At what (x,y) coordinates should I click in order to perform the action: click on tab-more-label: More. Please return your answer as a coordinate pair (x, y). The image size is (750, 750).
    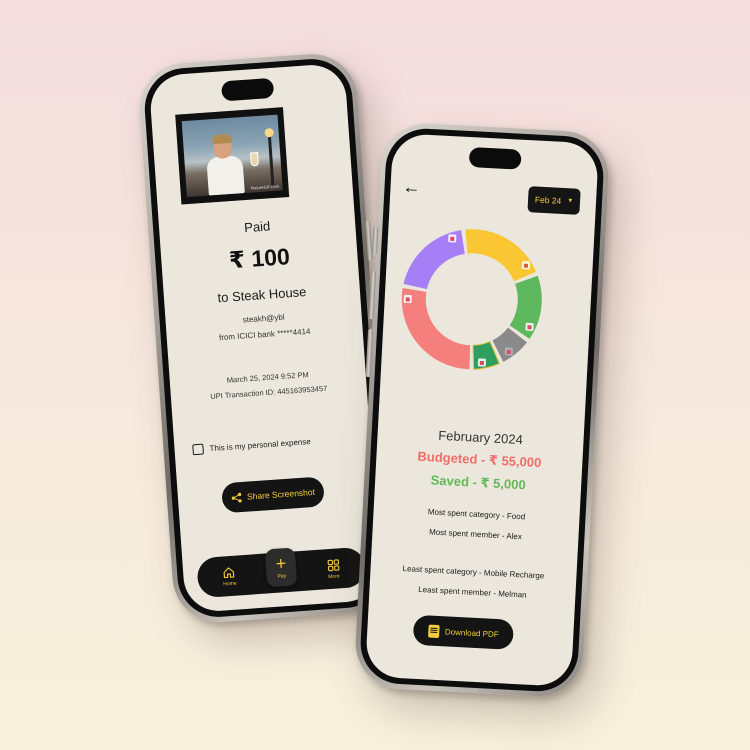
    Looking at the image, I should click on (334, 576).